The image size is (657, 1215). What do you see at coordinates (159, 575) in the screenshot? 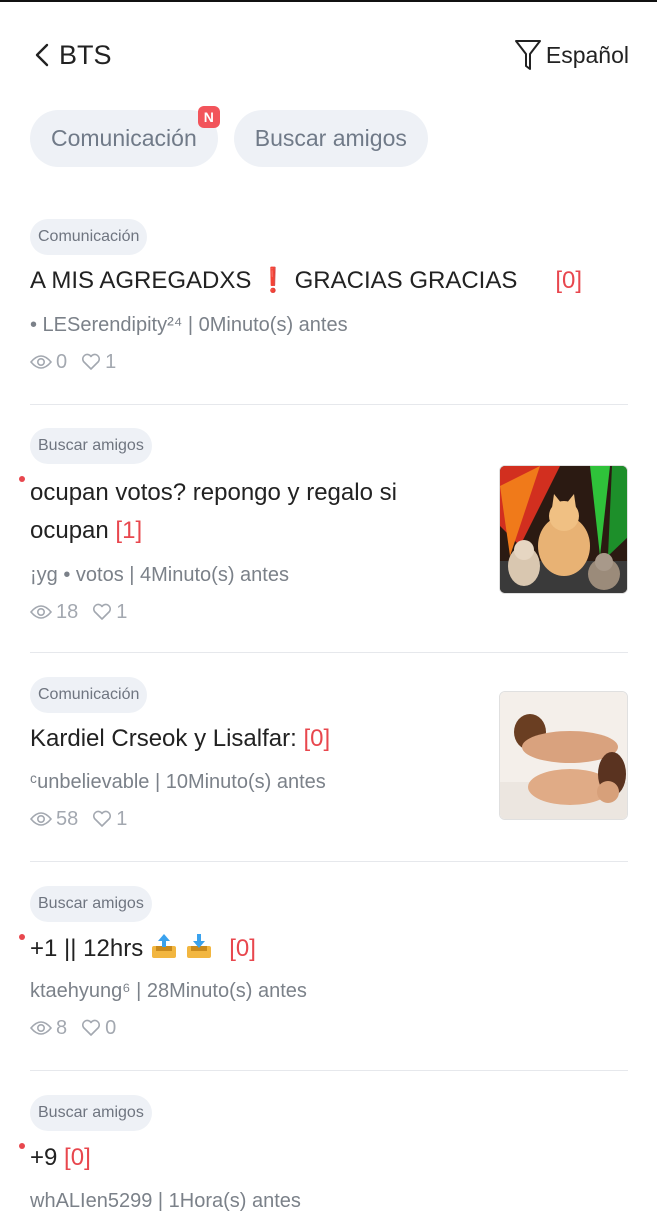
I see `post-meta: ¡yg • votos | 4Minuto(s) antes` at bounding box center [159, 575].